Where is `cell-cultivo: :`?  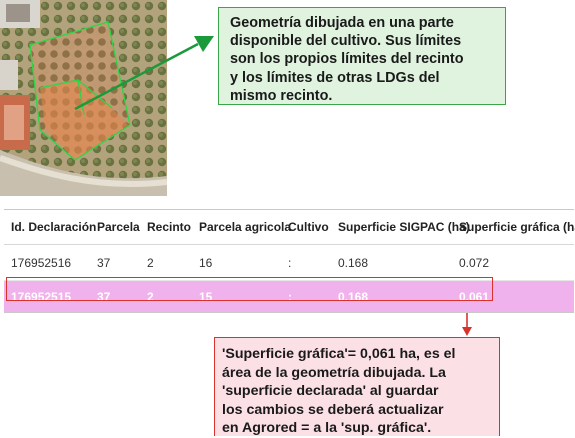
cell-cultivo: : is located at coordinates (290, 262).